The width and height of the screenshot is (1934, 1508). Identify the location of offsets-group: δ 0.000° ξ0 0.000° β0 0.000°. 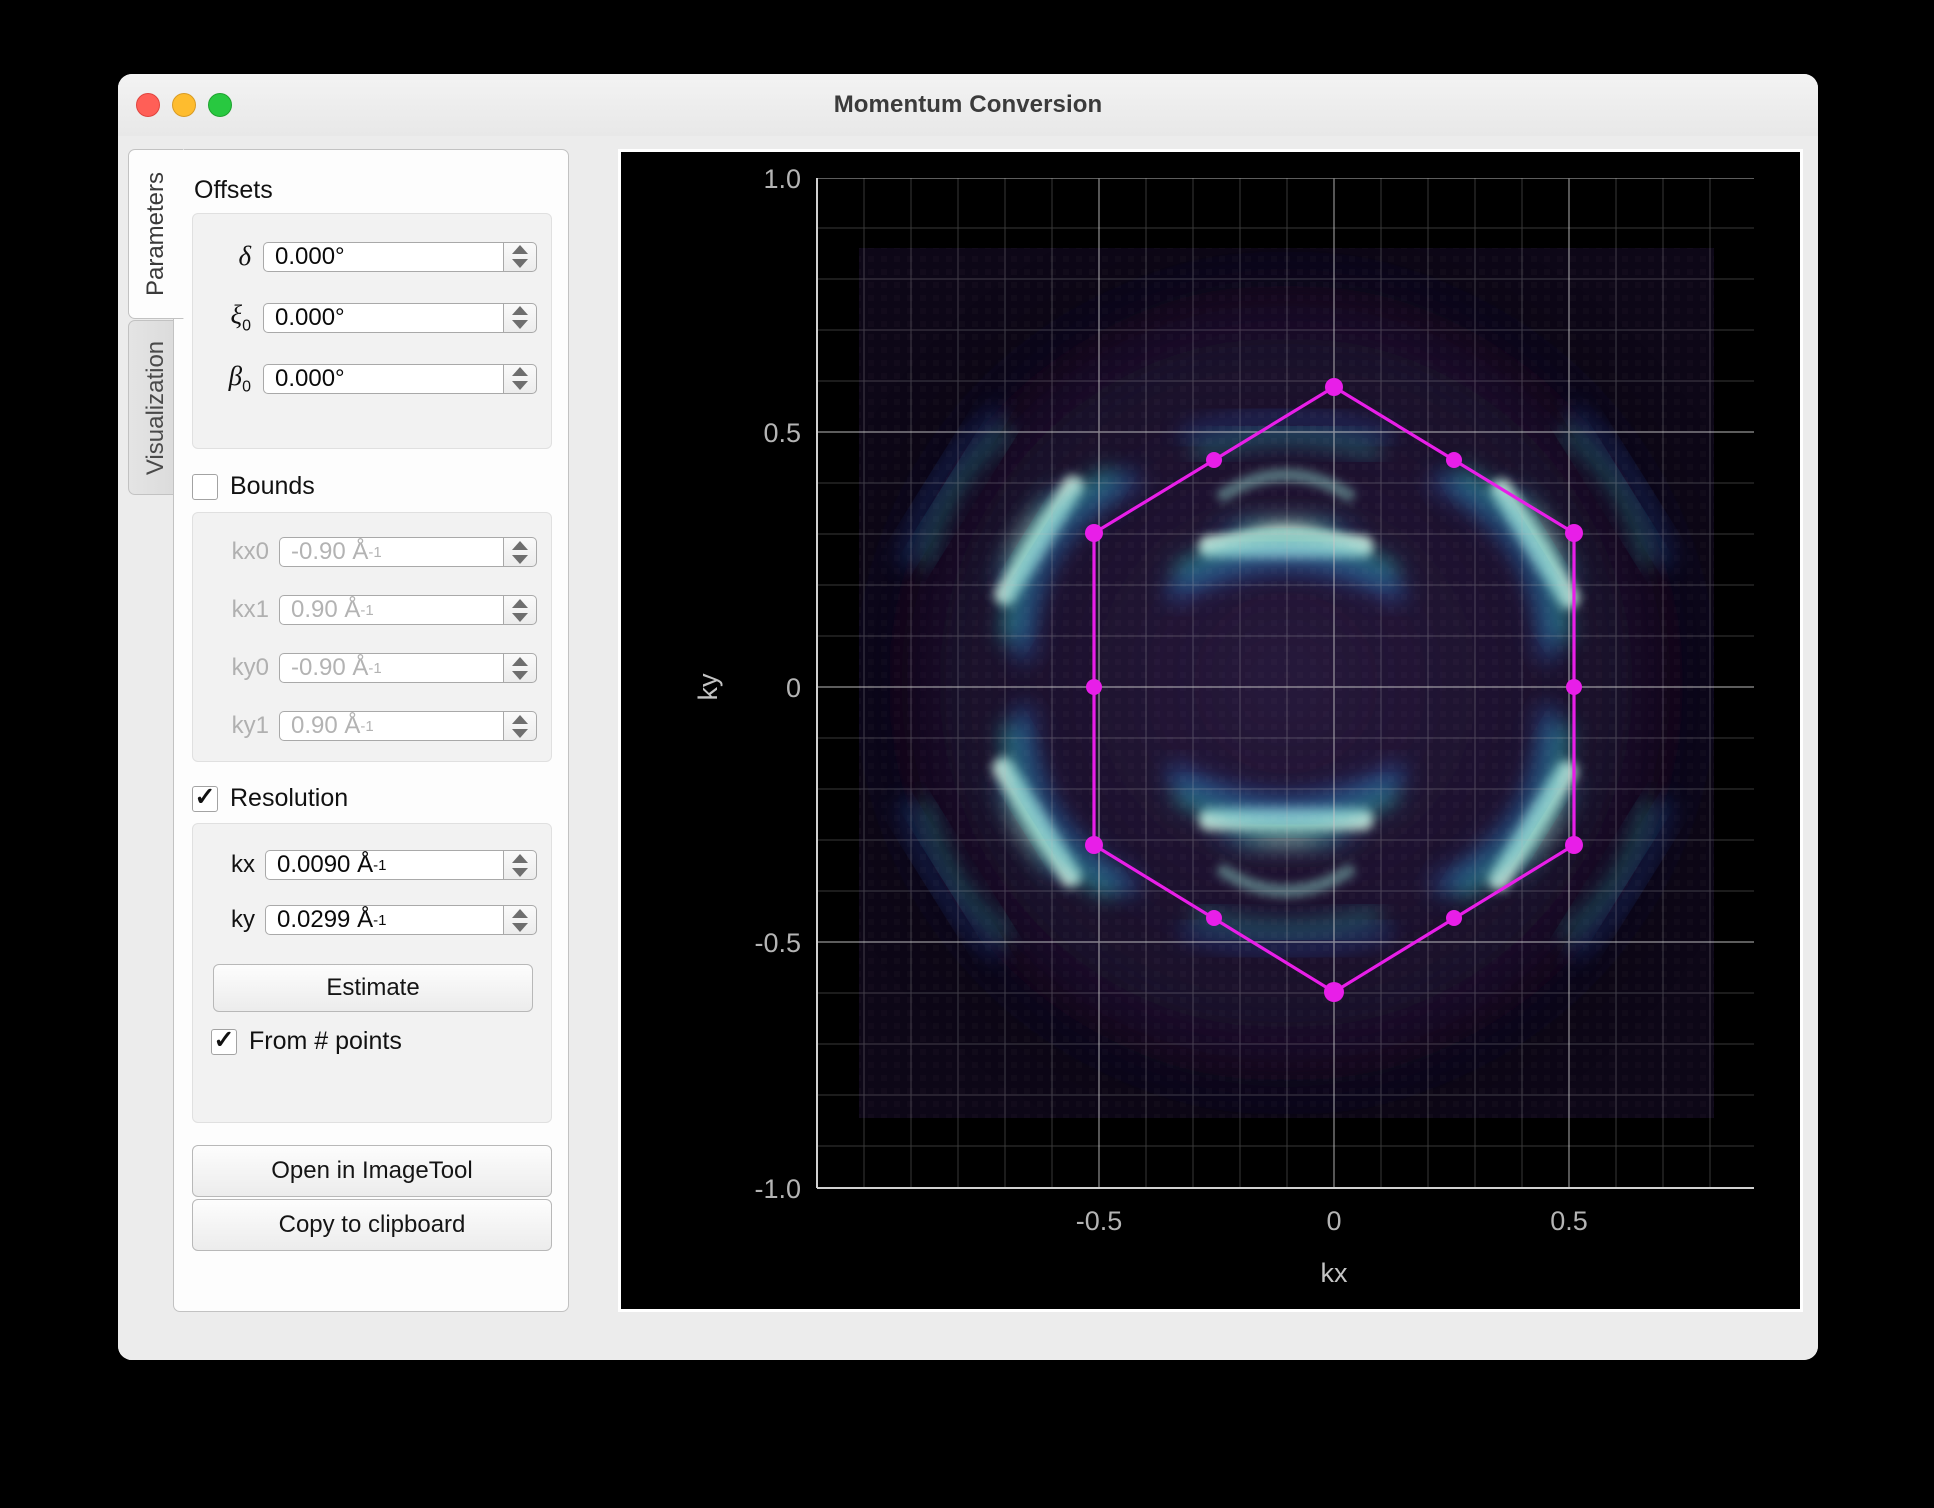
(372, 331).